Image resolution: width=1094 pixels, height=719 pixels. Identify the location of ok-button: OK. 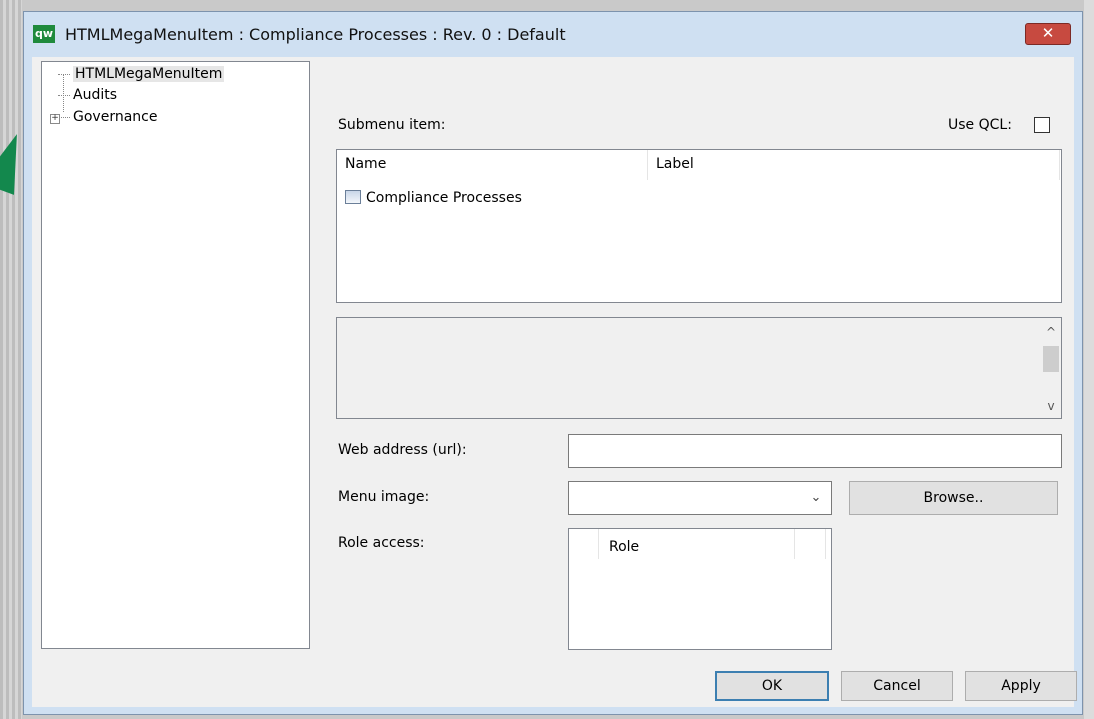
(772, 686).